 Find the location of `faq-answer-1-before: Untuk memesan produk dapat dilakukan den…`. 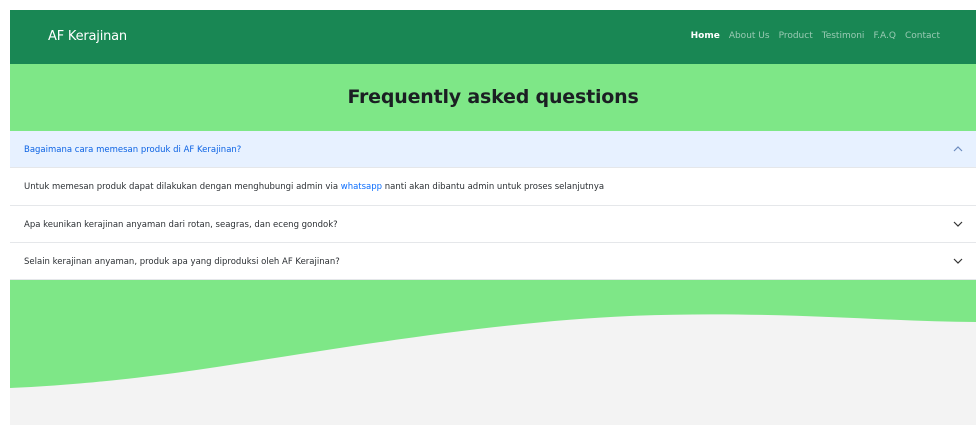

faq-answer-1-before: Untuk memesan produk dapat dilakukan den… is located at coordinates (182, 187).